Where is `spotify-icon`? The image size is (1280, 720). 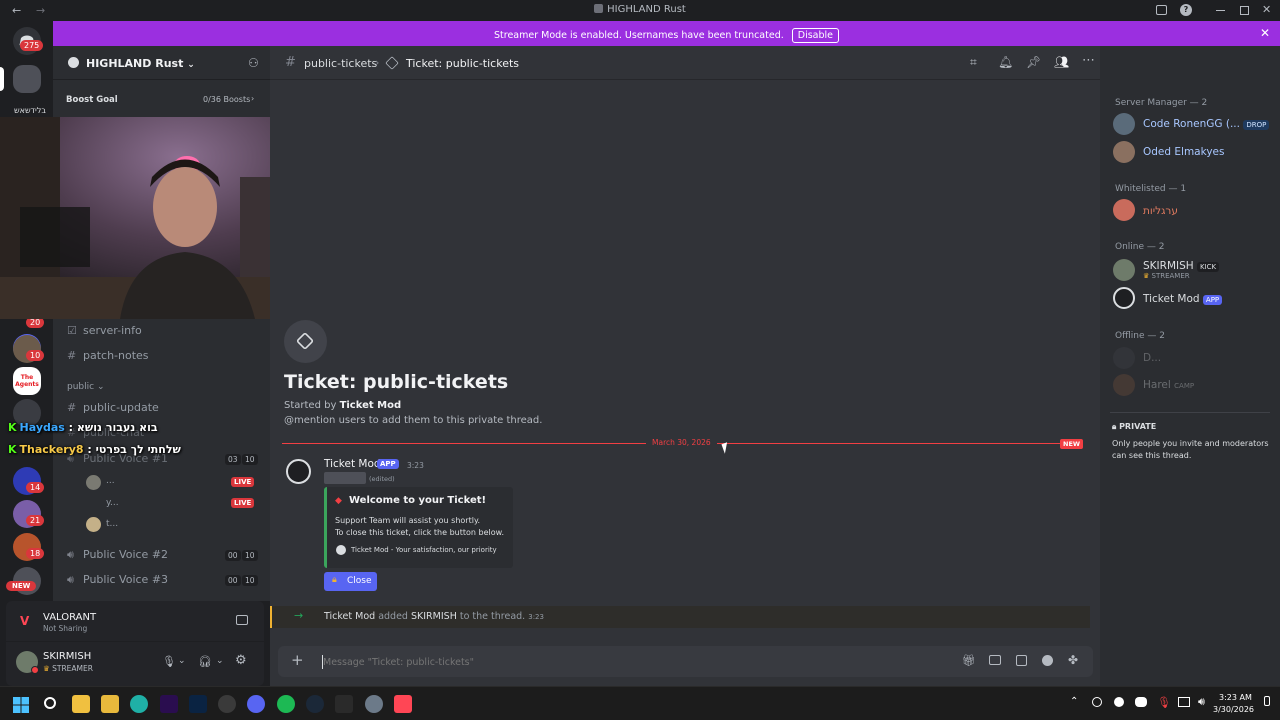
spotify-icon is located at coordinates (286, 704).